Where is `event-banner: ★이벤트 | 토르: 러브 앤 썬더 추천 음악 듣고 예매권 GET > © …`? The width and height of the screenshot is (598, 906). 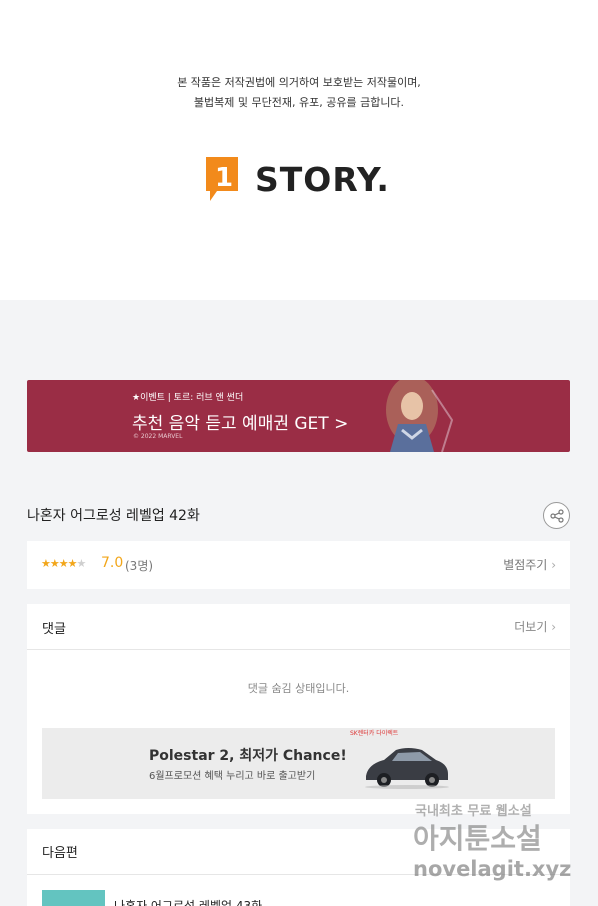 event-banner: ★이벤트 | 토르: 러브 앤 썬더 추천 음악 듣고 예매권 GET > © … is located at coordinates (298, 416).